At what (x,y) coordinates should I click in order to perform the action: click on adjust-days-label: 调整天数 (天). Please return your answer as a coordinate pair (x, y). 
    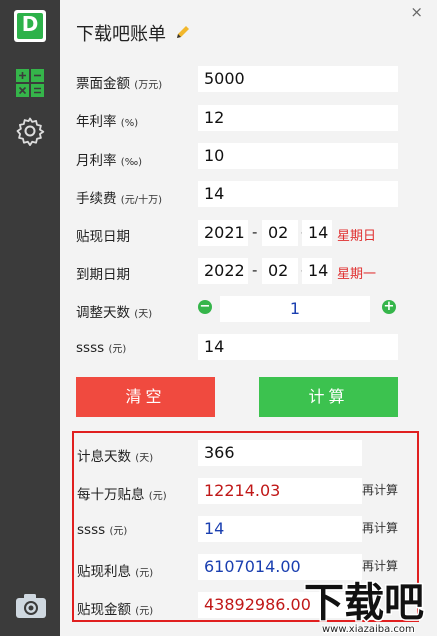
    Looking at the image, I should click on (114, 311).